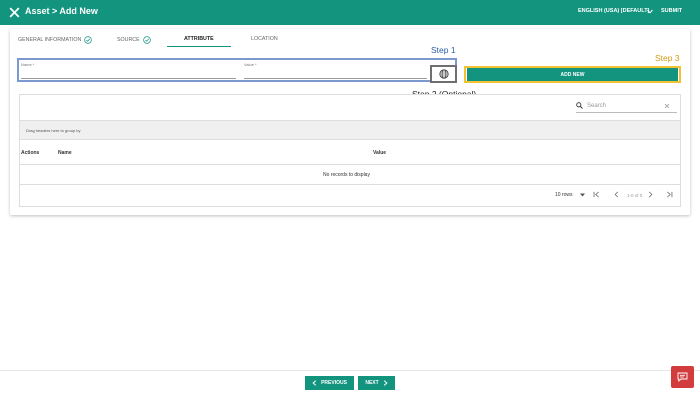 This screenshot has width=700, height=394. What do you see at coordinates (128, 78) in the screenshot?
I see `name-field` at bounding box center [128, 78].